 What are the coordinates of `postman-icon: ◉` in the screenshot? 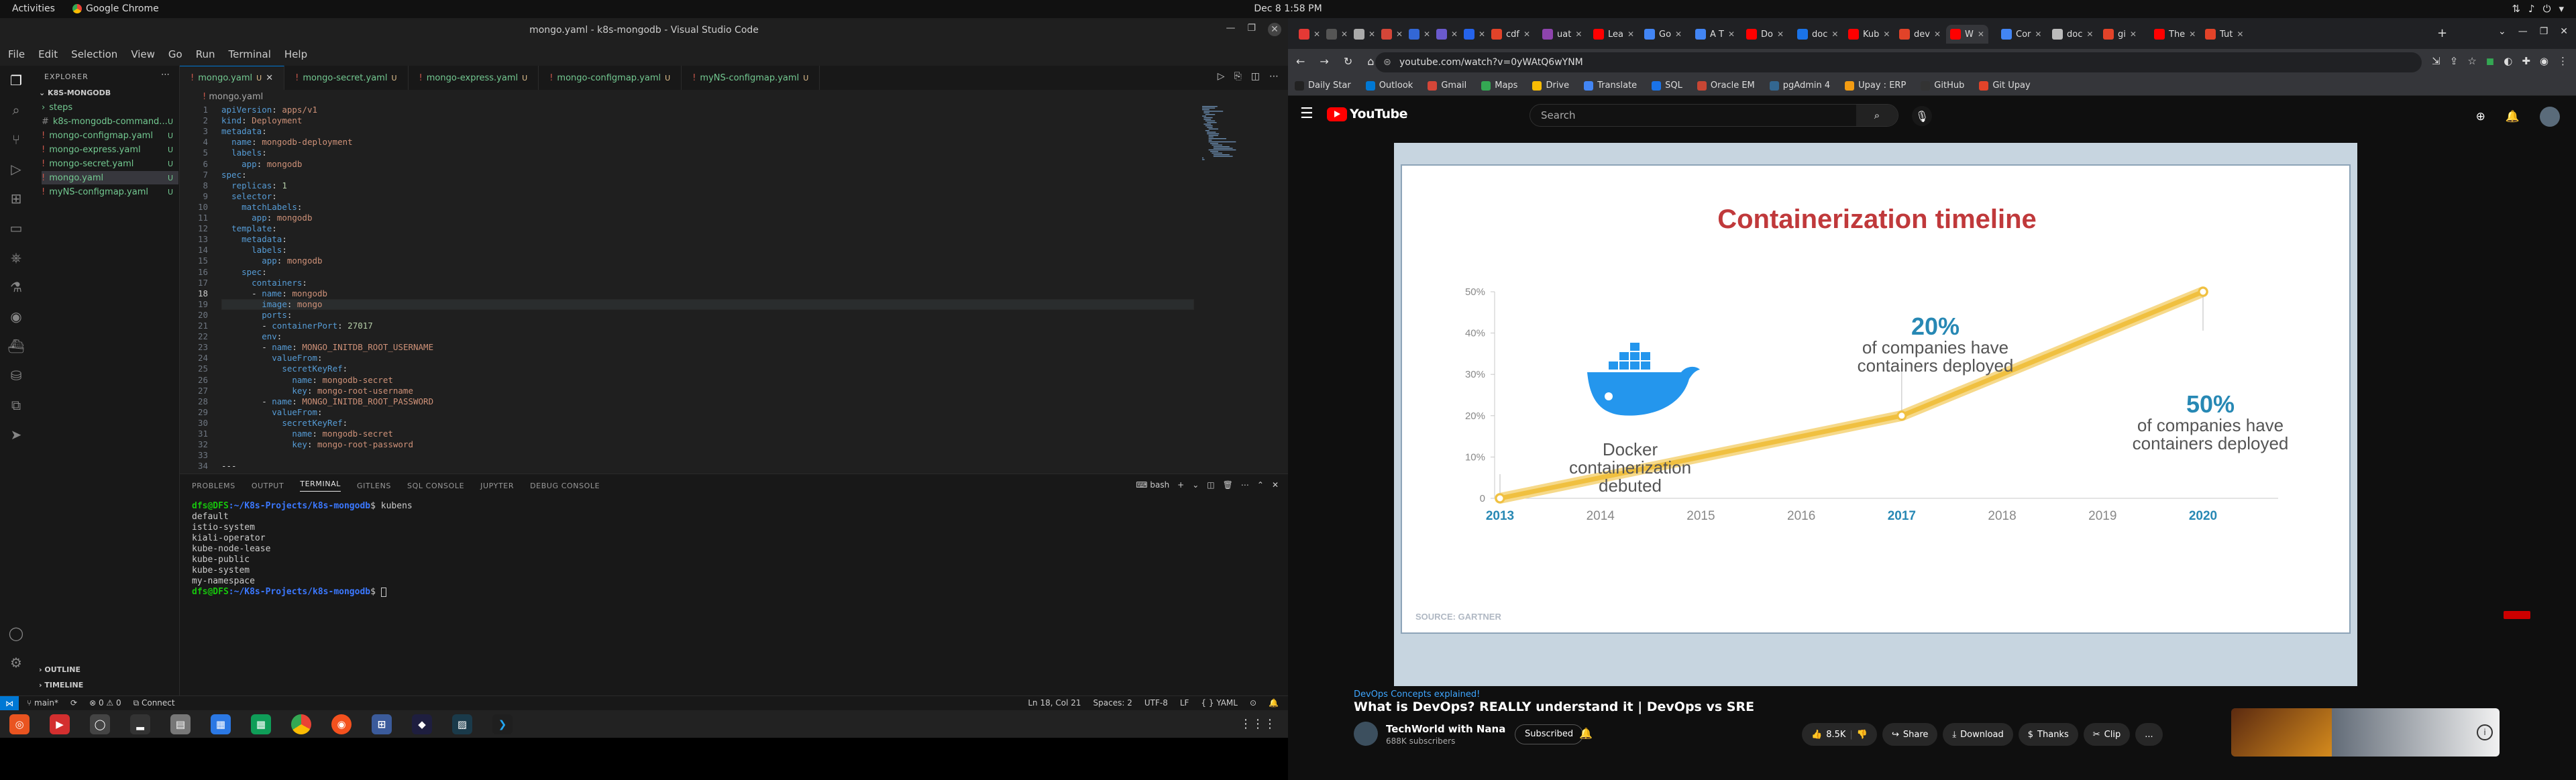 It's located at (341, 724).